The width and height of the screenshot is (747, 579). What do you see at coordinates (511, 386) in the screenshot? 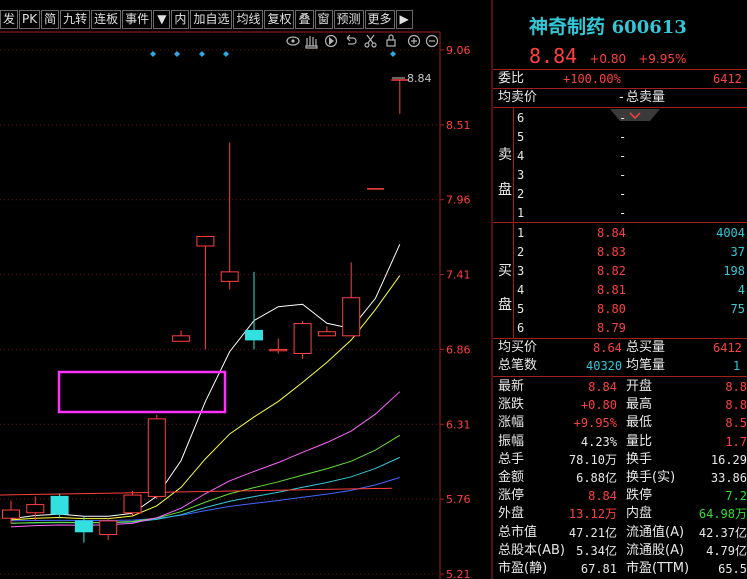
I see `stat-label: 最新` at bounding box center [511, 386].